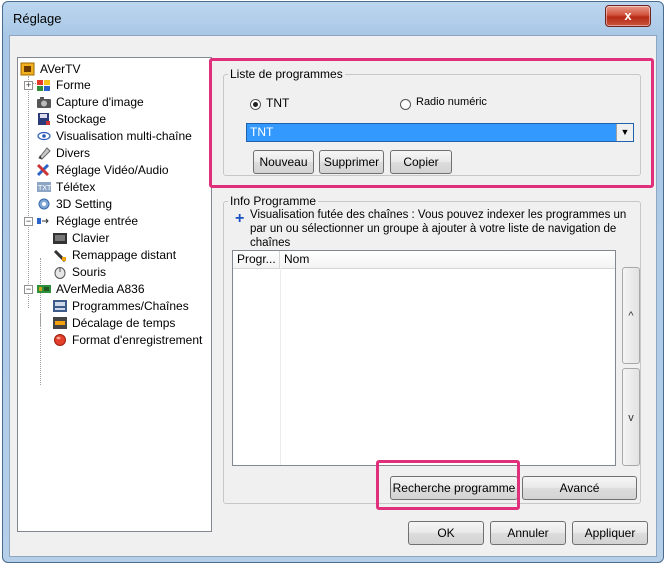 The height and width of the screenshot is (567, 668). Describe the element at coordinates (44, 136) in the screenshot. I see `eye-icon` at that location.